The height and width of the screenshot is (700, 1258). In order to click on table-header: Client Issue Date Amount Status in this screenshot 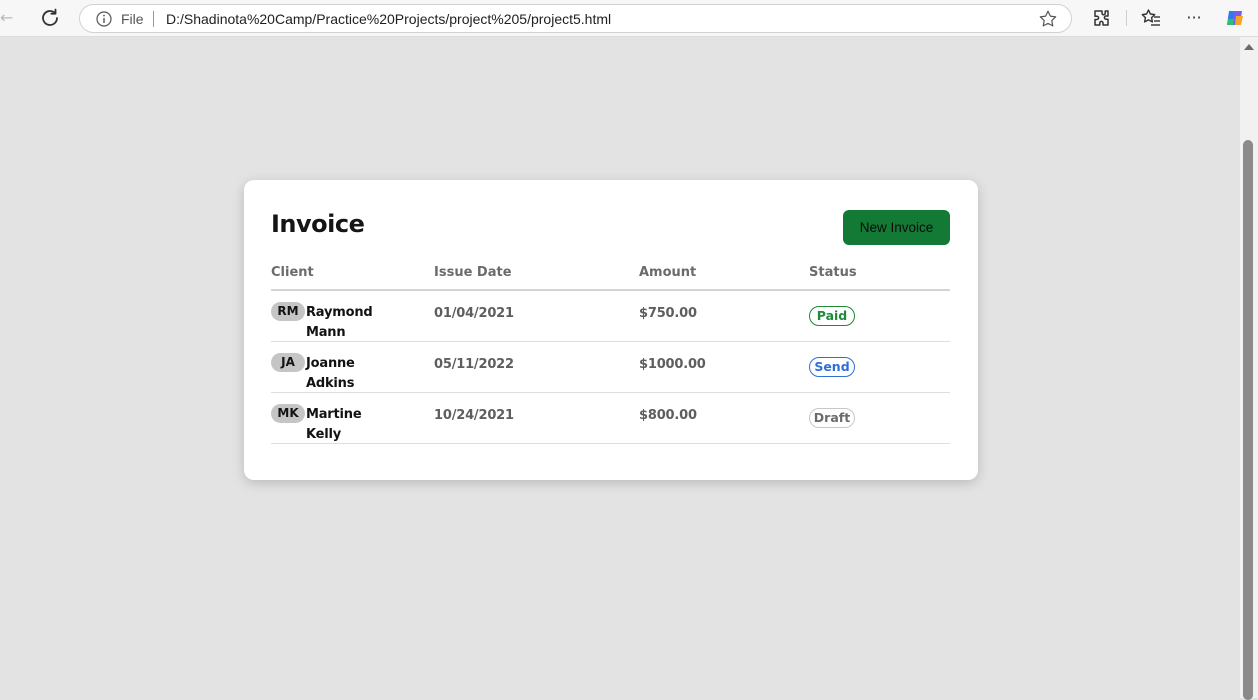, I will do `click(610, 276)`.